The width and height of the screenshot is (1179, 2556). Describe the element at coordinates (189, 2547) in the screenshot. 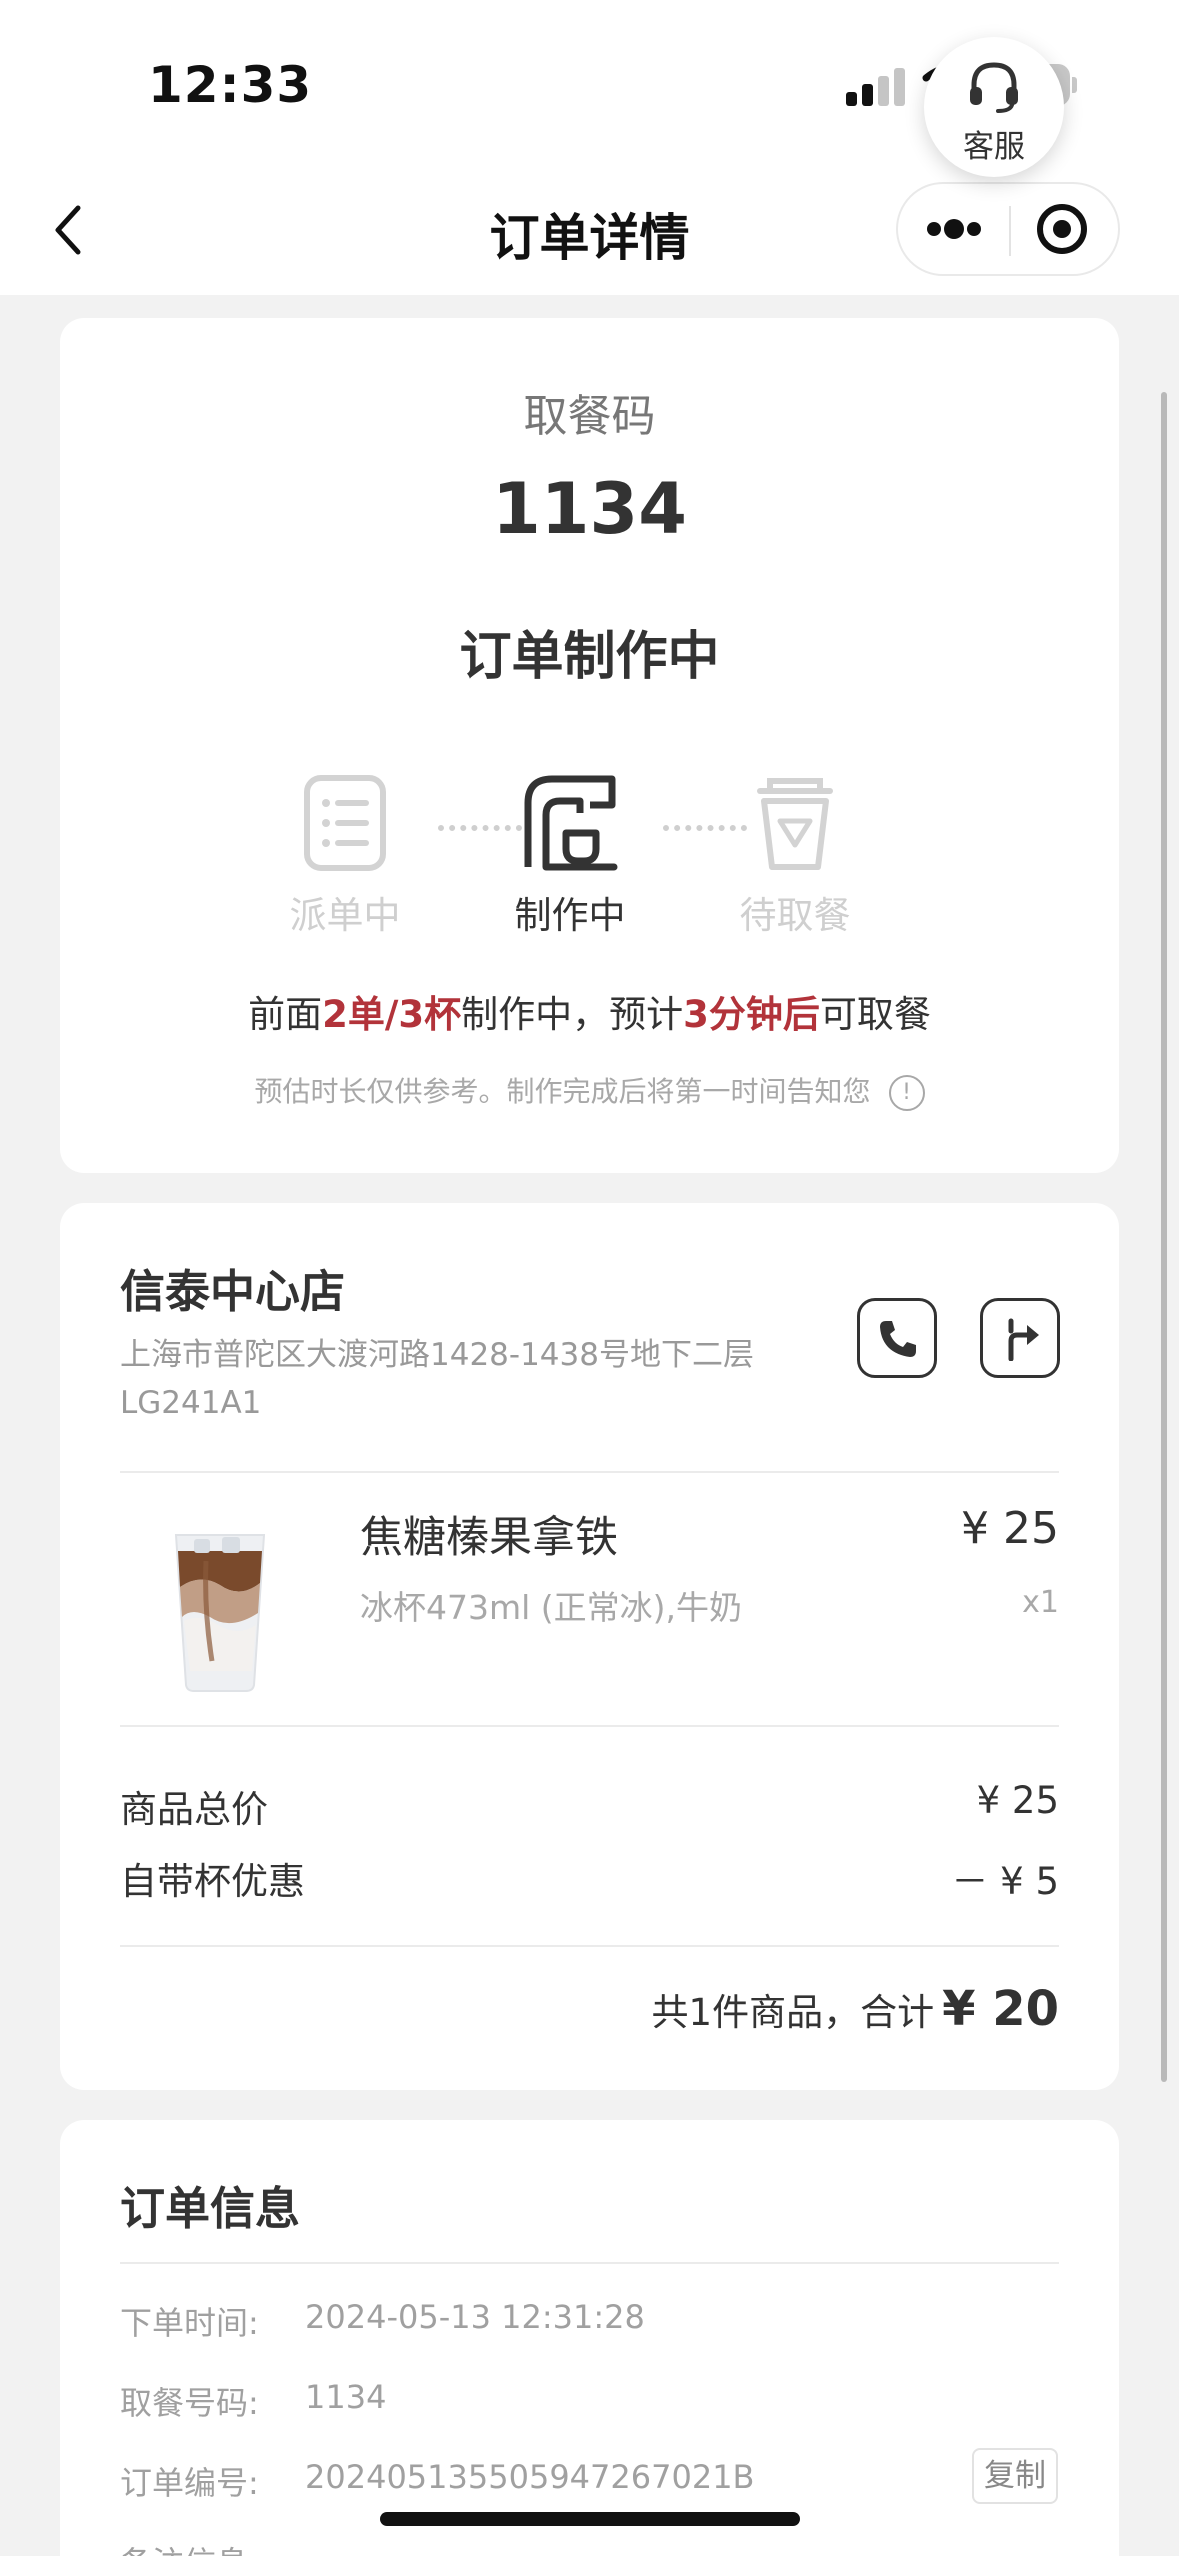

I see `remark-label: 备注信息:` at that location.